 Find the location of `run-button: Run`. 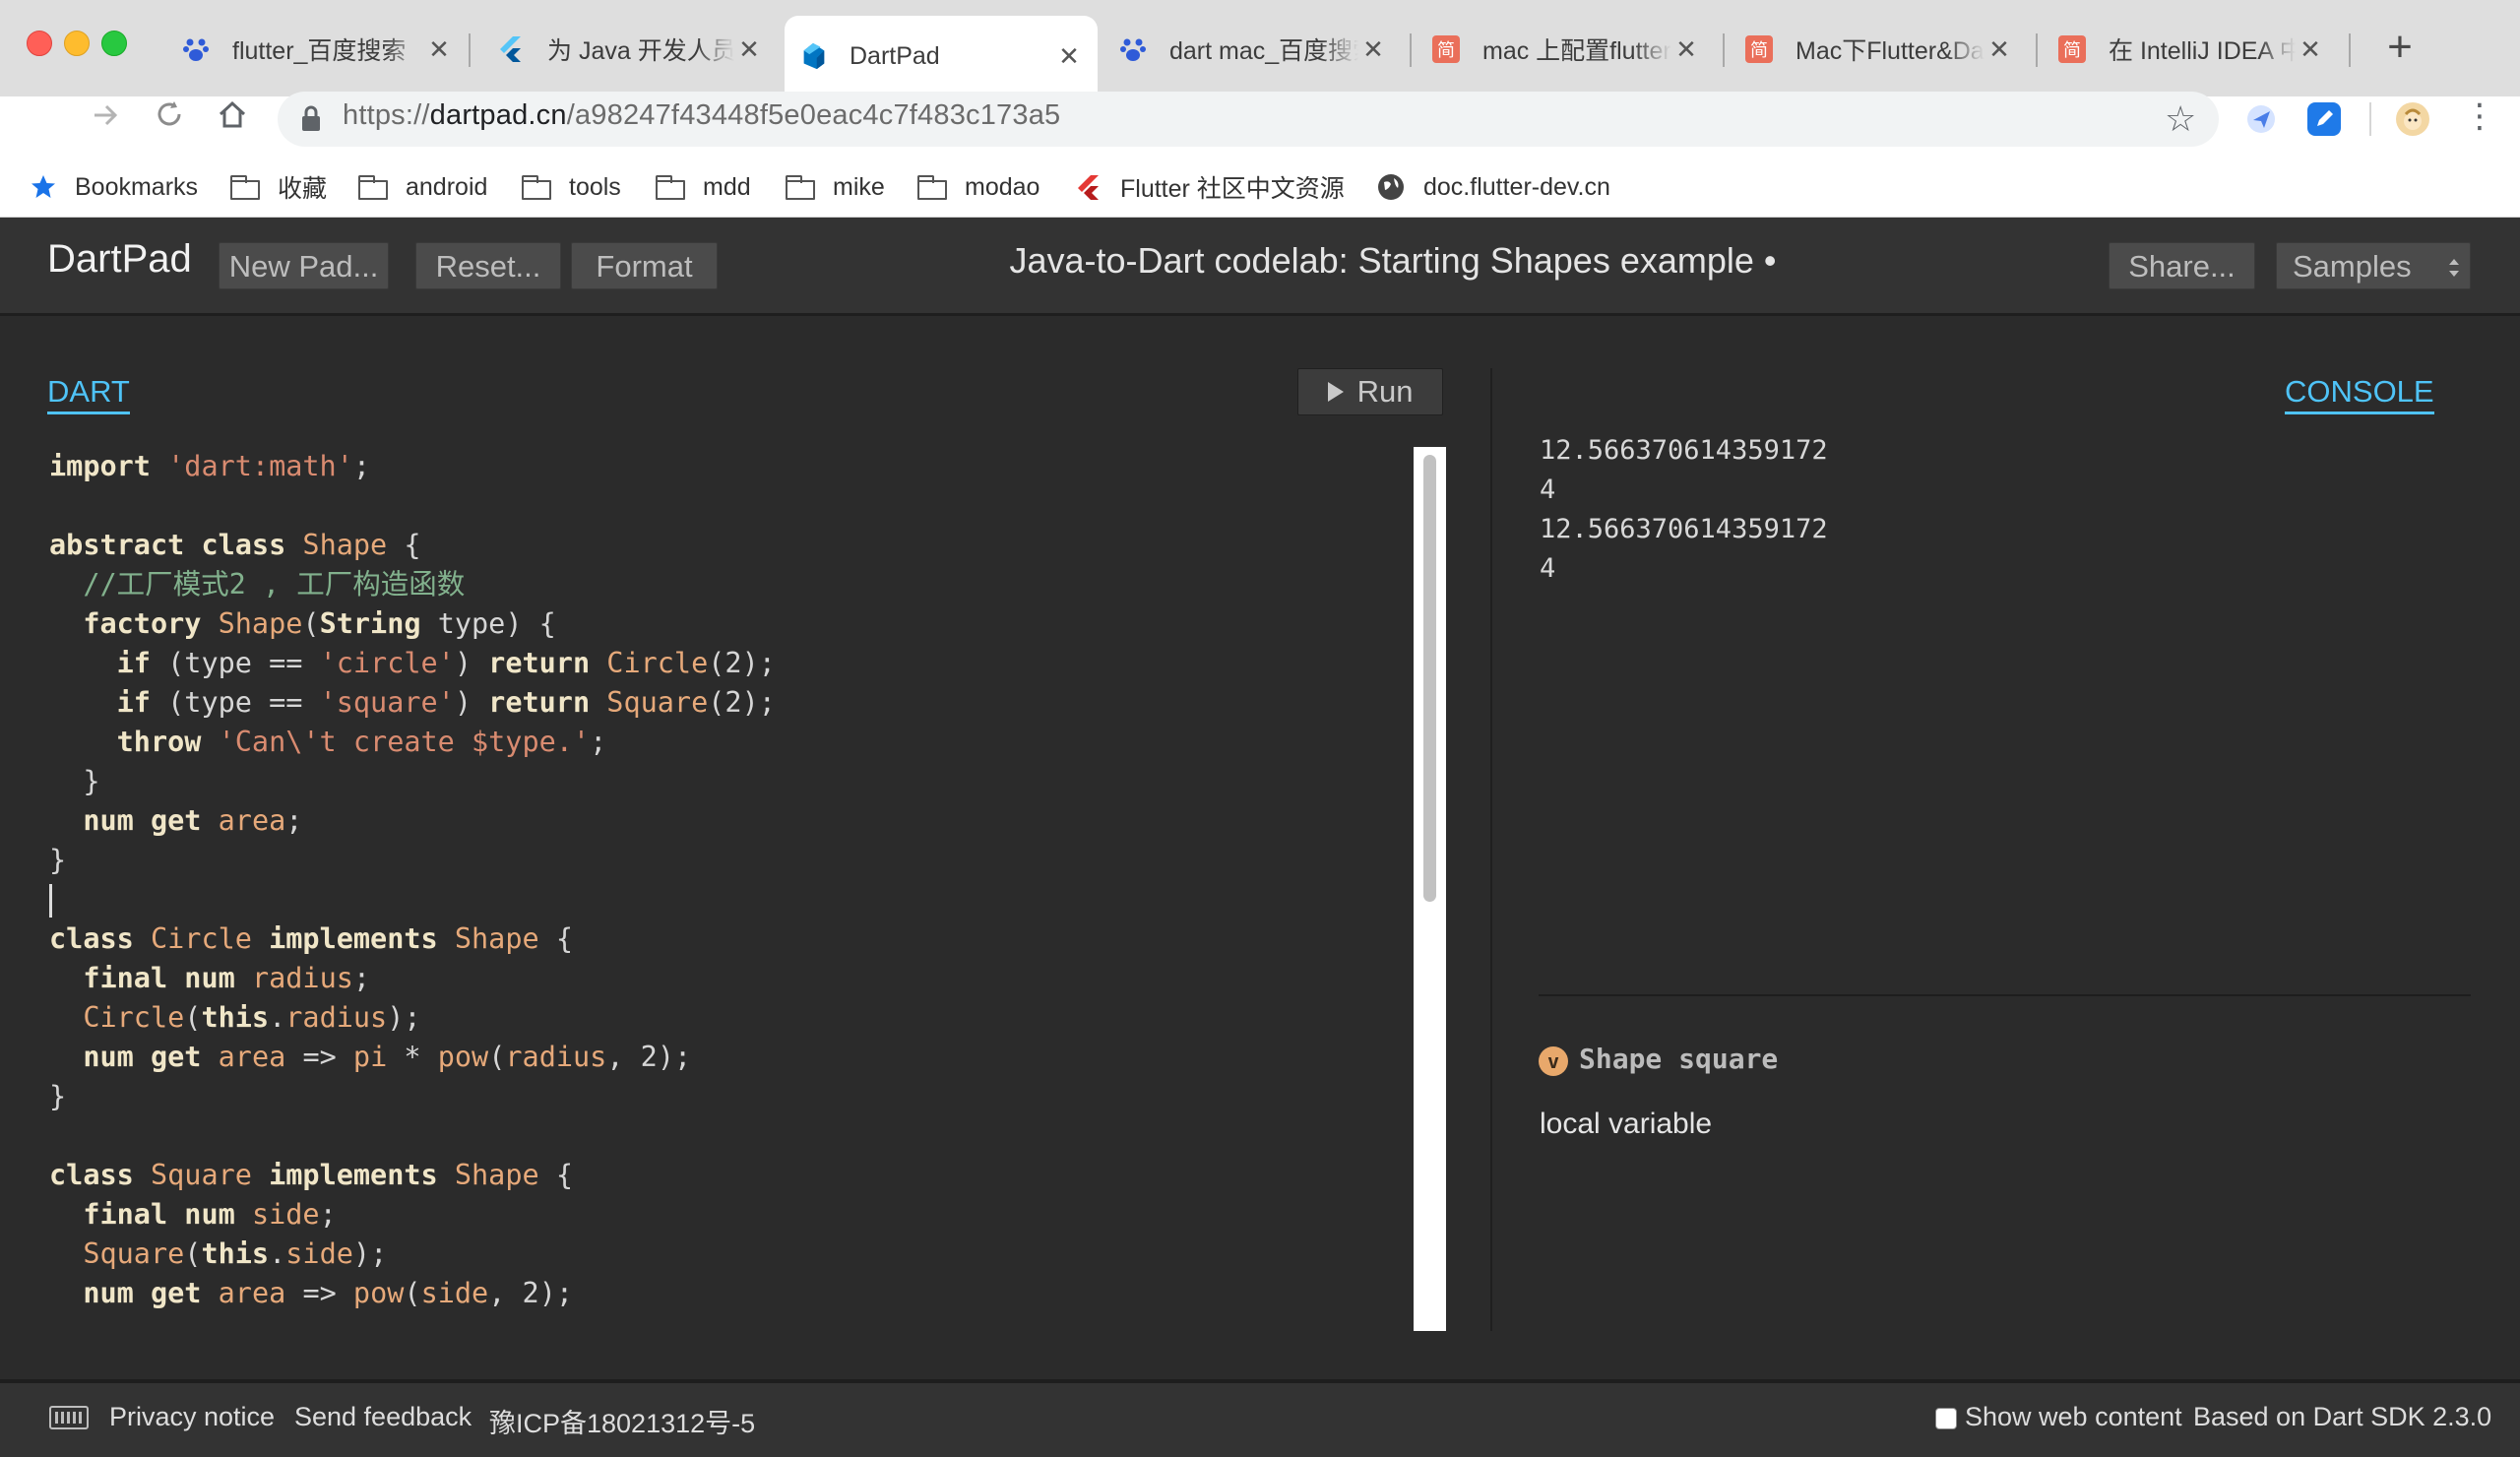

run-button: Run is located at coordinates (1370, 391).